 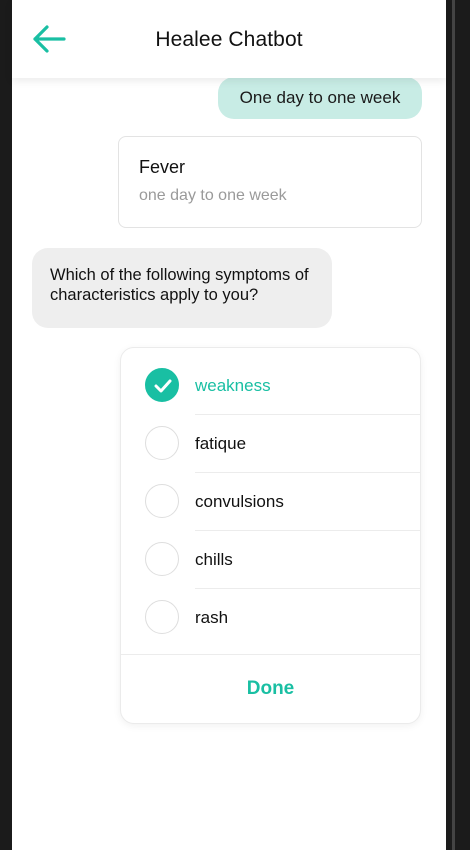 I want to click on page-title: Healee Chatbot, so click(x=229, y=39).